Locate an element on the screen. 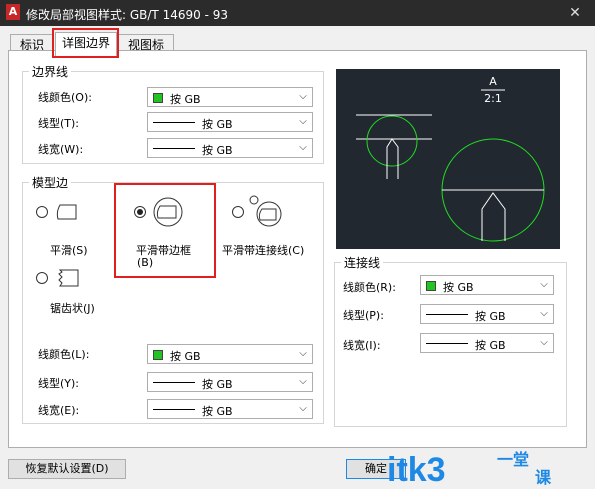 The height and width of the screenshot is (489, 595). radio-smooth-with-connector is located at coordinates (238, 212).